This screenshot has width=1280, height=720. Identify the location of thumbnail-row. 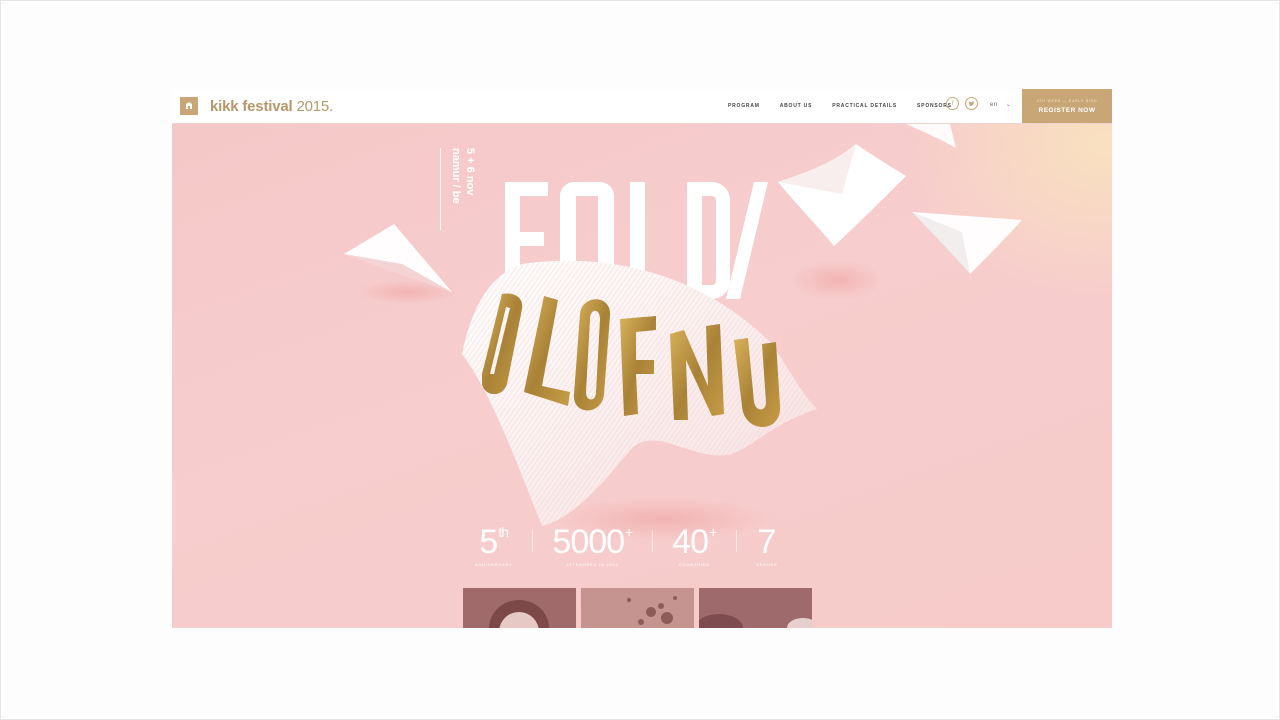
(640, 608).